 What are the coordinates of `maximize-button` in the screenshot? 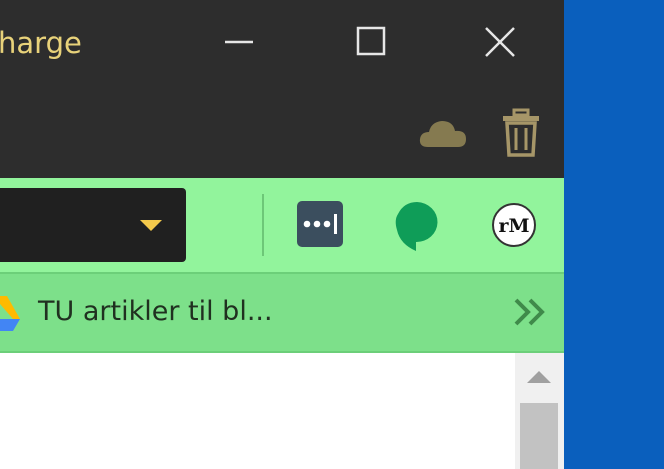 It's located at (371, 42).